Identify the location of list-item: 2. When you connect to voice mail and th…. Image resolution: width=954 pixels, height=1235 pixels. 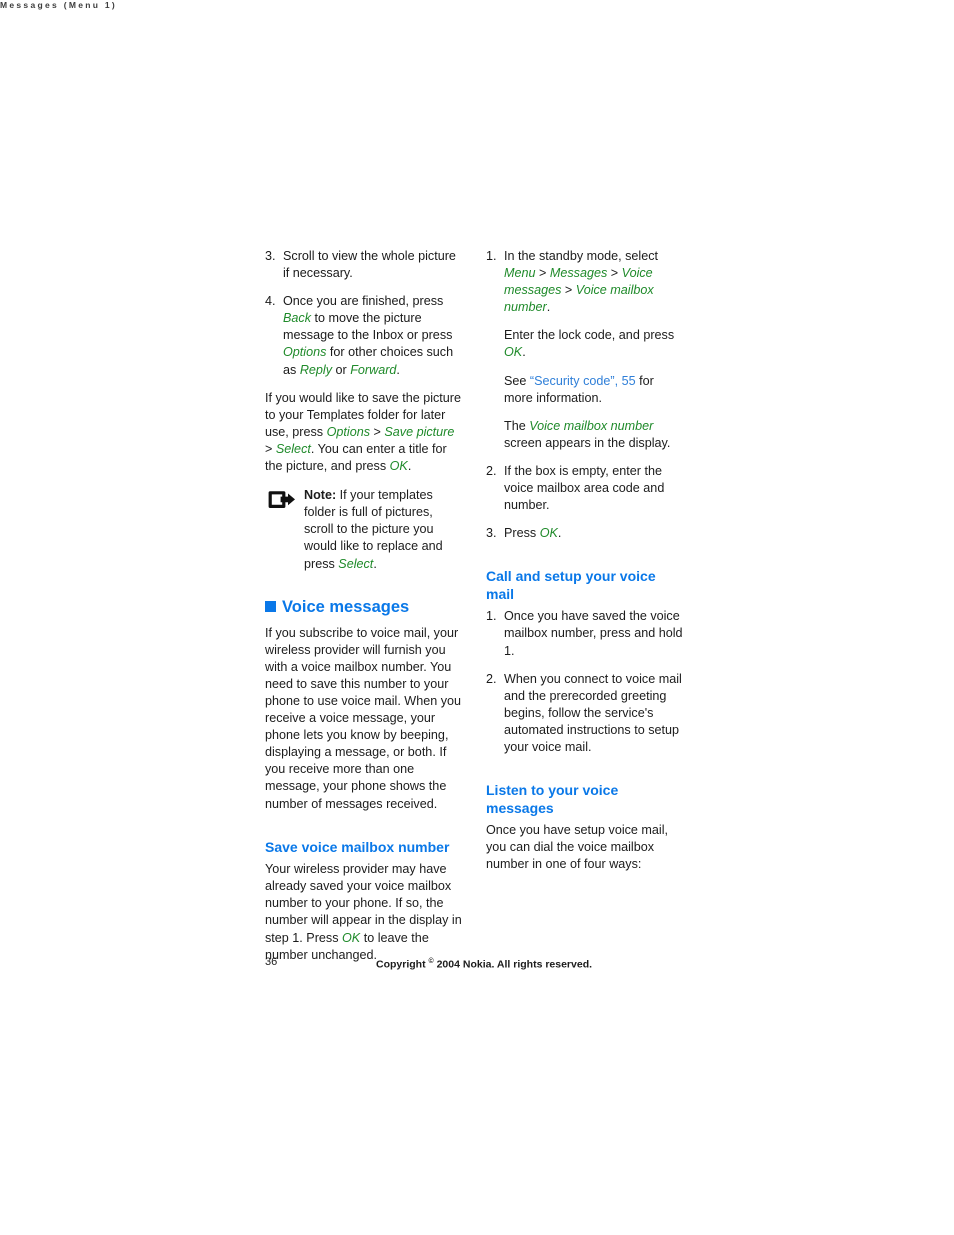
(585, 713).